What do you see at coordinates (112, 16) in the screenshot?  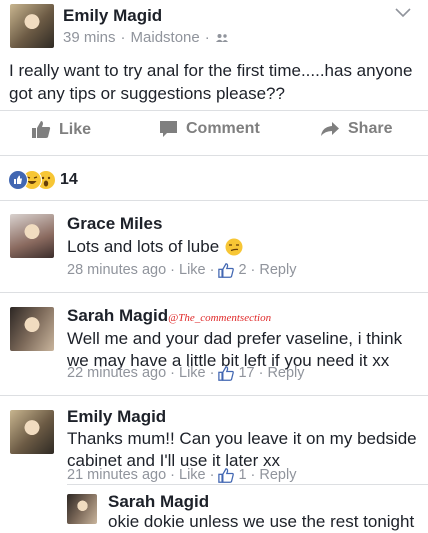 I see `post-author-name: Emily Magid` at bounding box center [112, 16].